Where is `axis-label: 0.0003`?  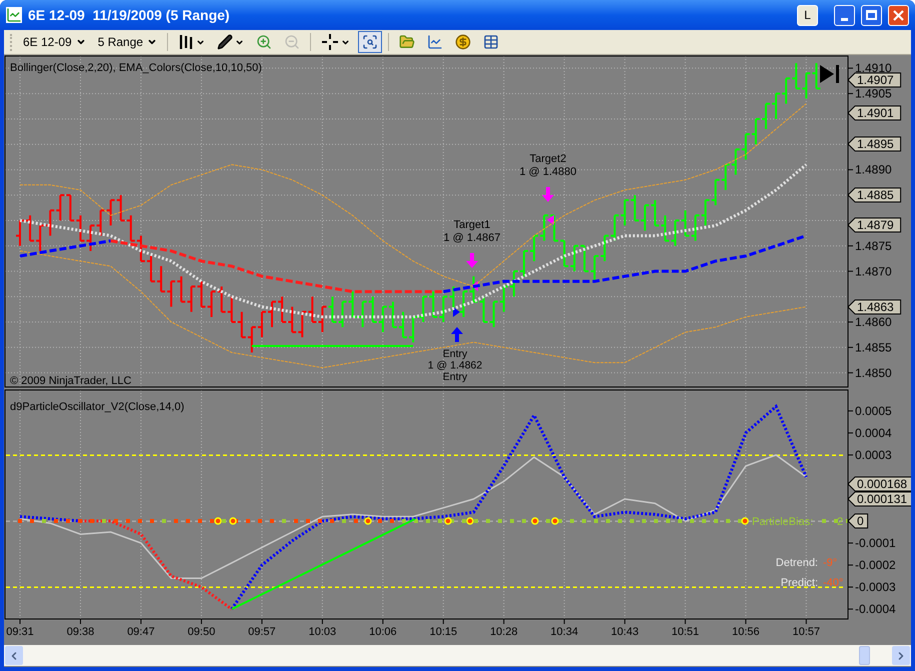
axis-label: 0.0003 is located at coordinates (873, 455).